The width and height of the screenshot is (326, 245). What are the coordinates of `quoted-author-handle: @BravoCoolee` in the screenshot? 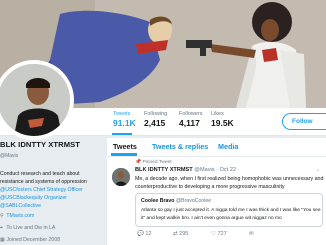 It's located at (193, 201).